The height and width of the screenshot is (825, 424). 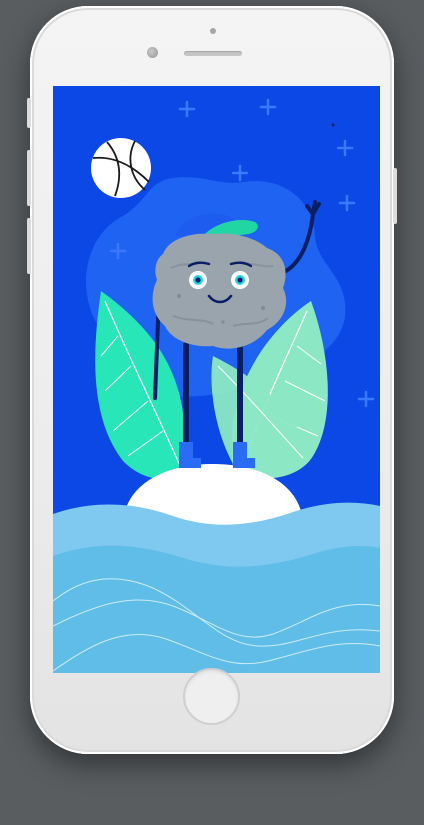 I want to click on star-dot, so click(x=333, y=125).